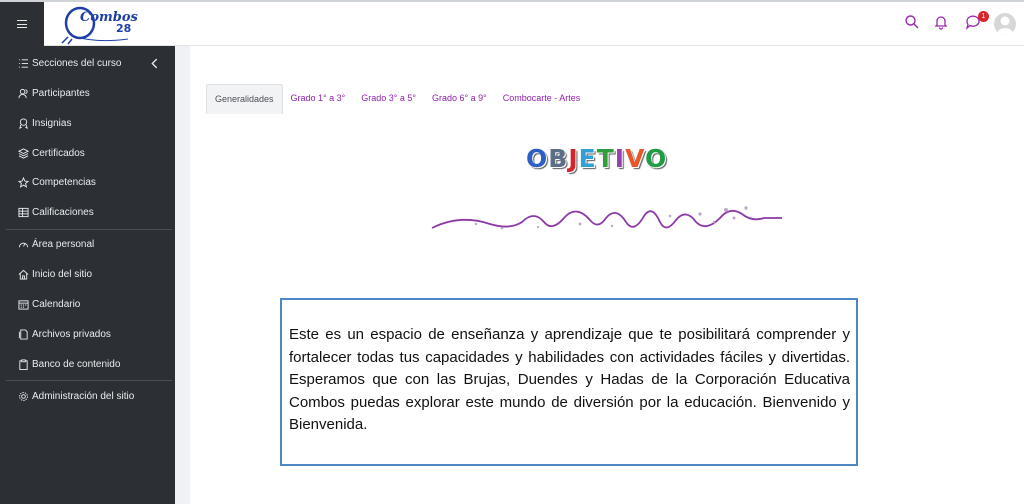 This screenshot has height=504, width=1024. What do you see at coordinates (154, 63) in the screenshot?
I see `chevron-left-icon` at bounding box center [154, 63].